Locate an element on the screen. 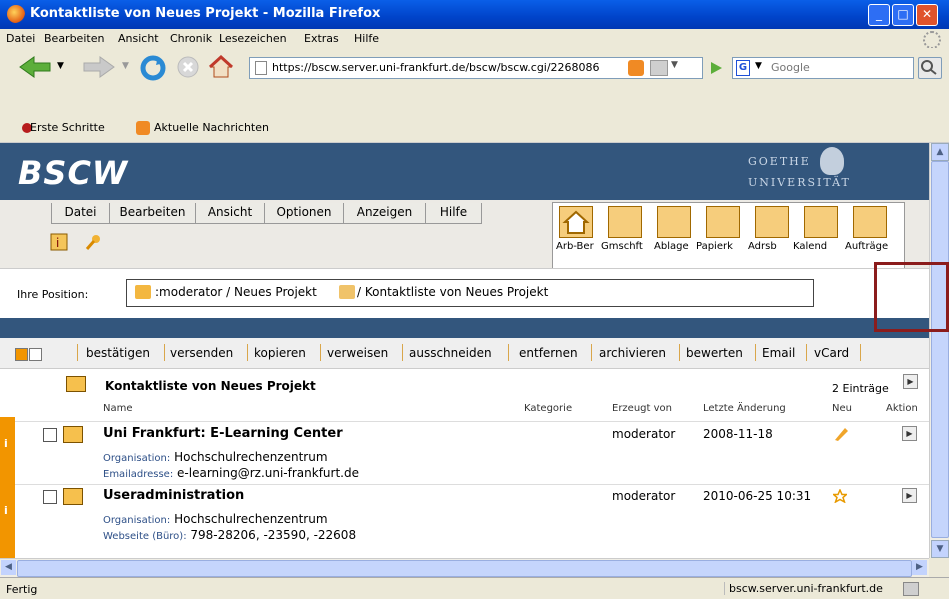 The height and width of the screenshot is (599, 949). maximize-button: □ is located at coordinates (903, 15).